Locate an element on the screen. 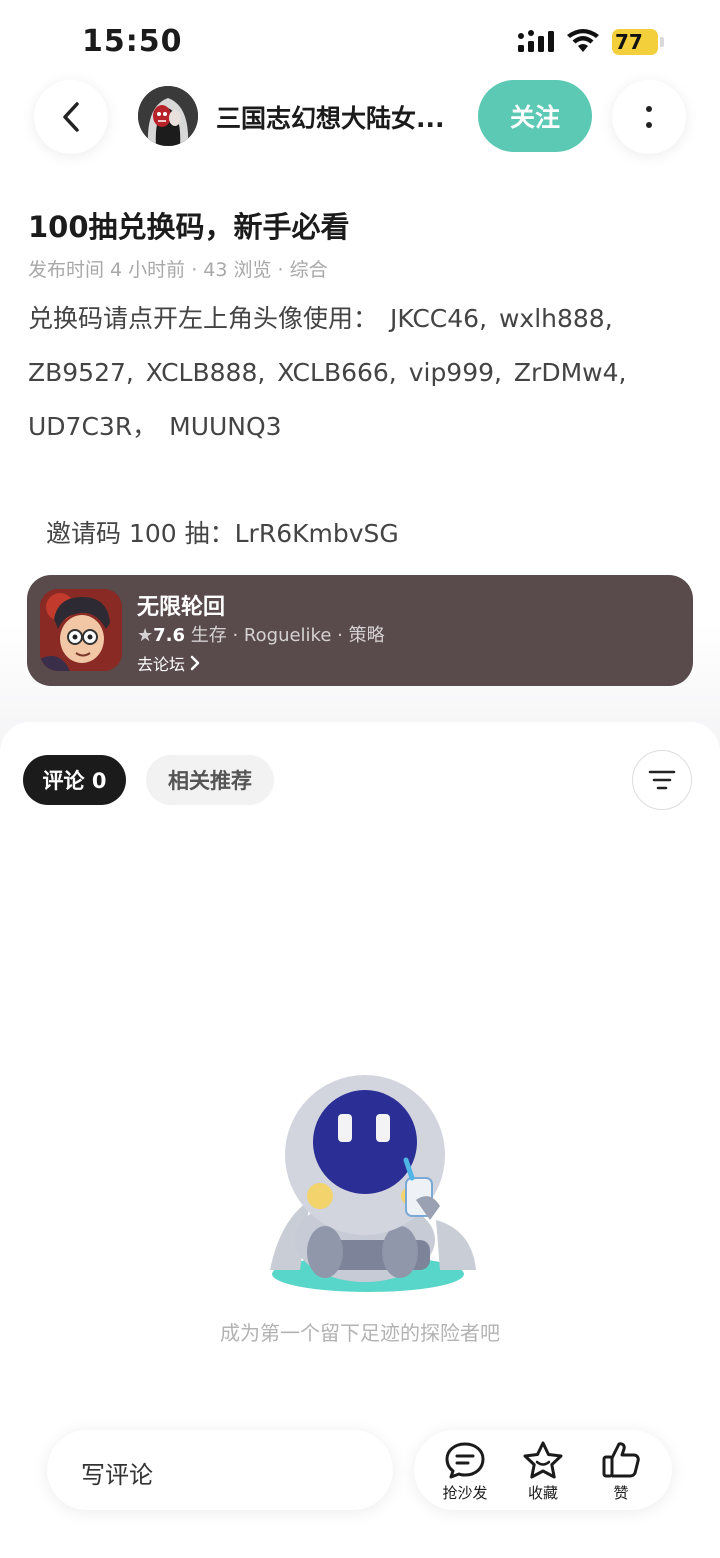  action-bar: 抢沙发 收藏 赞 is located at coordinates (543, 1470).